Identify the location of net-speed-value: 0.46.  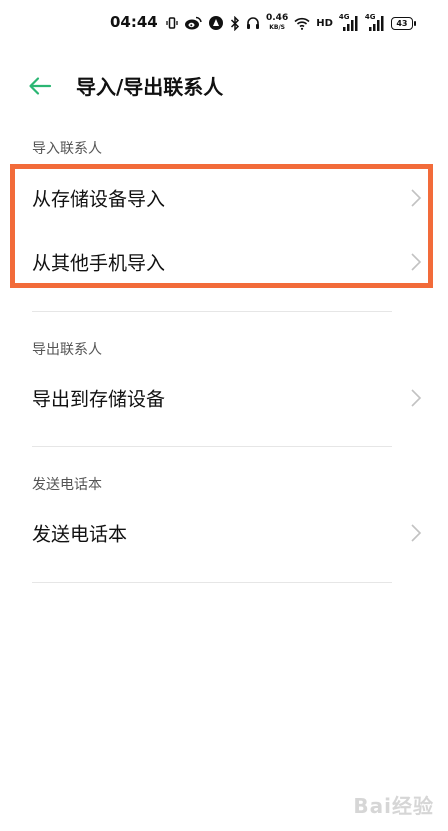
(277, 18).